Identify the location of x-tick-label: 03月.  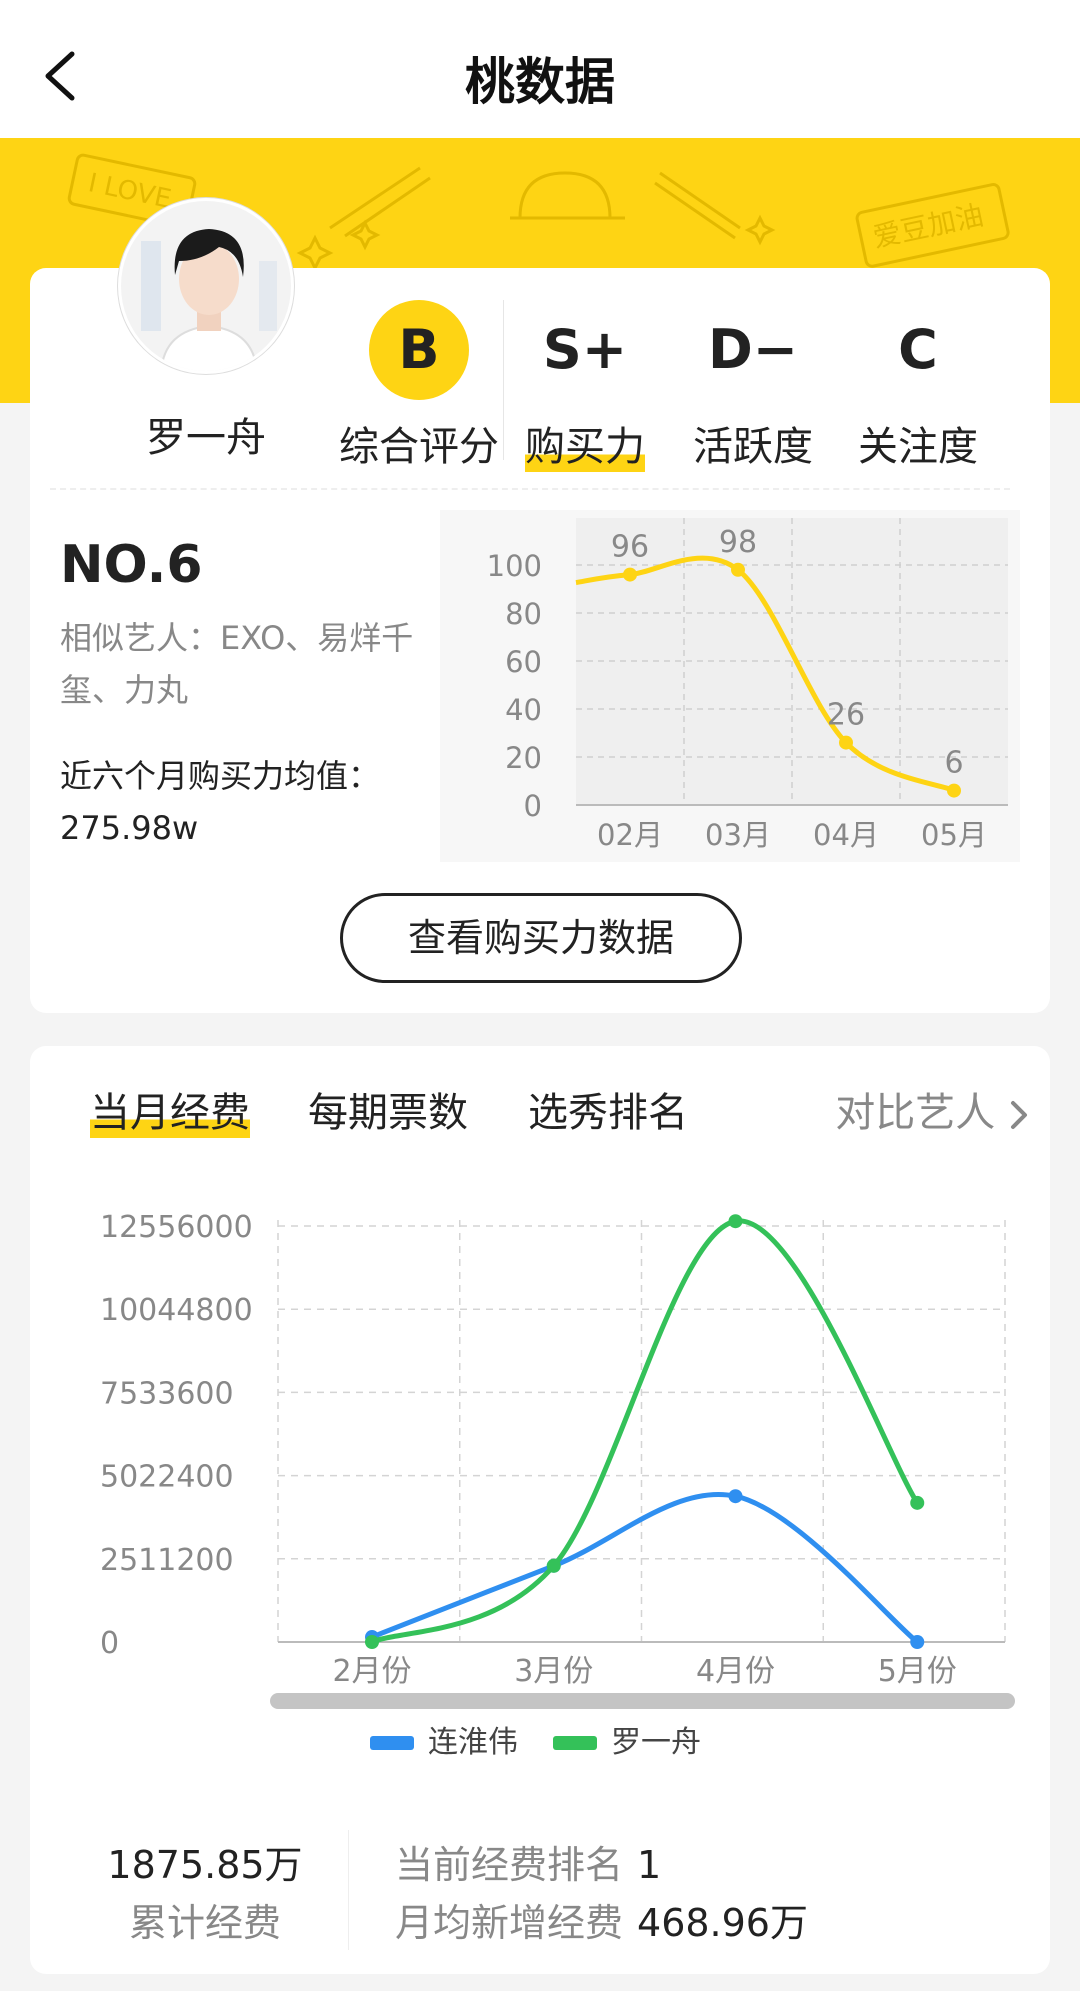
(738, 835).